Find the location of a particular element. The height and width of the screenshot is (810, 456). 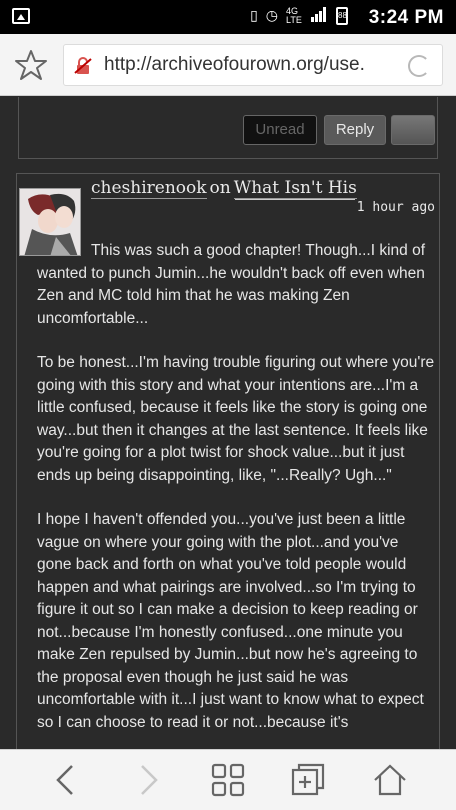

browser-bottom-nav is located at coordinates (228, 779).